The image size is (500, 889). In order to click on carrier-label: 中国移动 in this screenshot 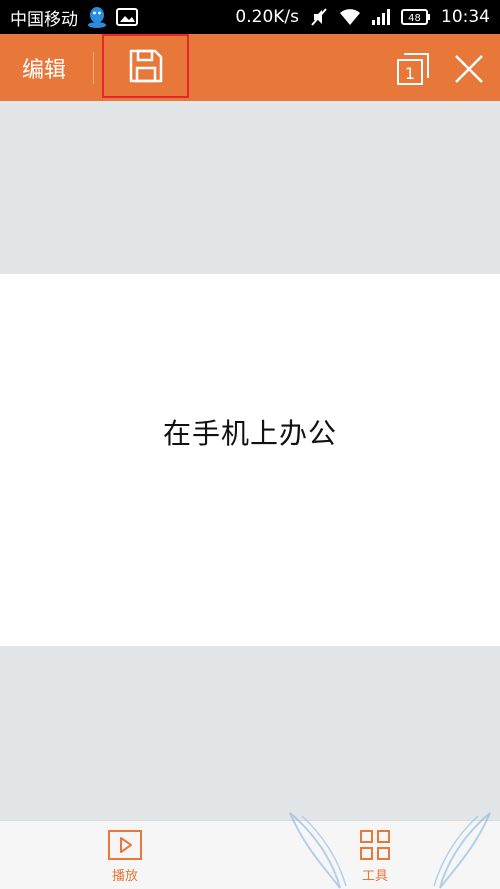, I will do `click(44, 19)`.